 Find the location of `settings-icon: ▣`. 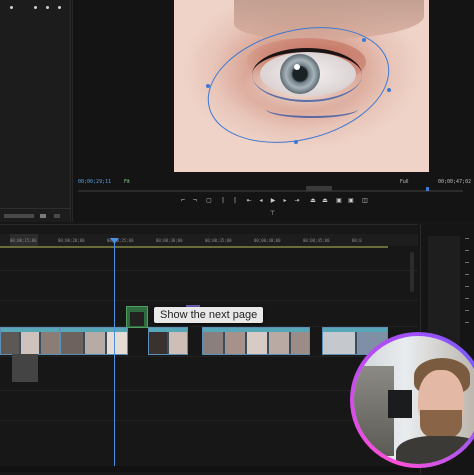

settings-icon: ▣ is located at coordinates (351, 201).